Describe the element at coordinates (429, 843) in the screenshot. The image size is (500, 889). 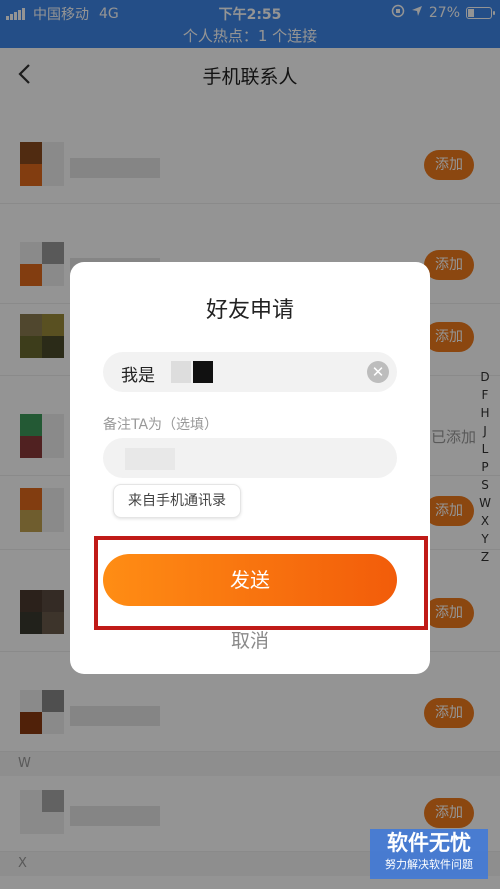
I see `watermark-title: 软件无忧` at that location.